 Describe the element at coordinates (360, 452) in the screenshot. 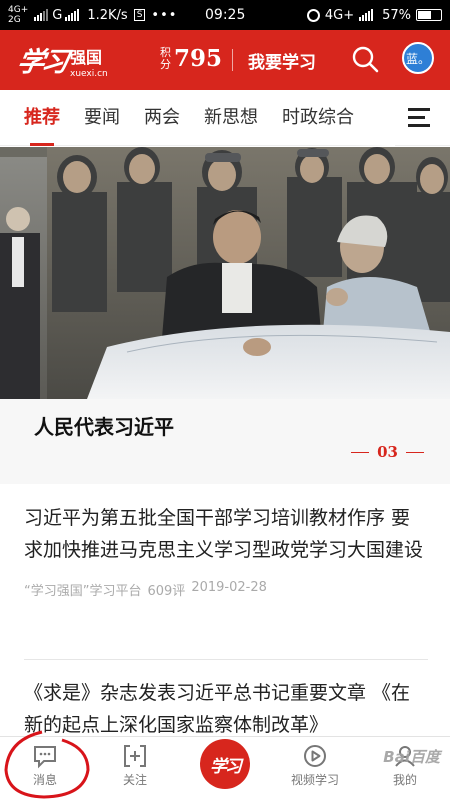

I see `pagination-line` at that location.